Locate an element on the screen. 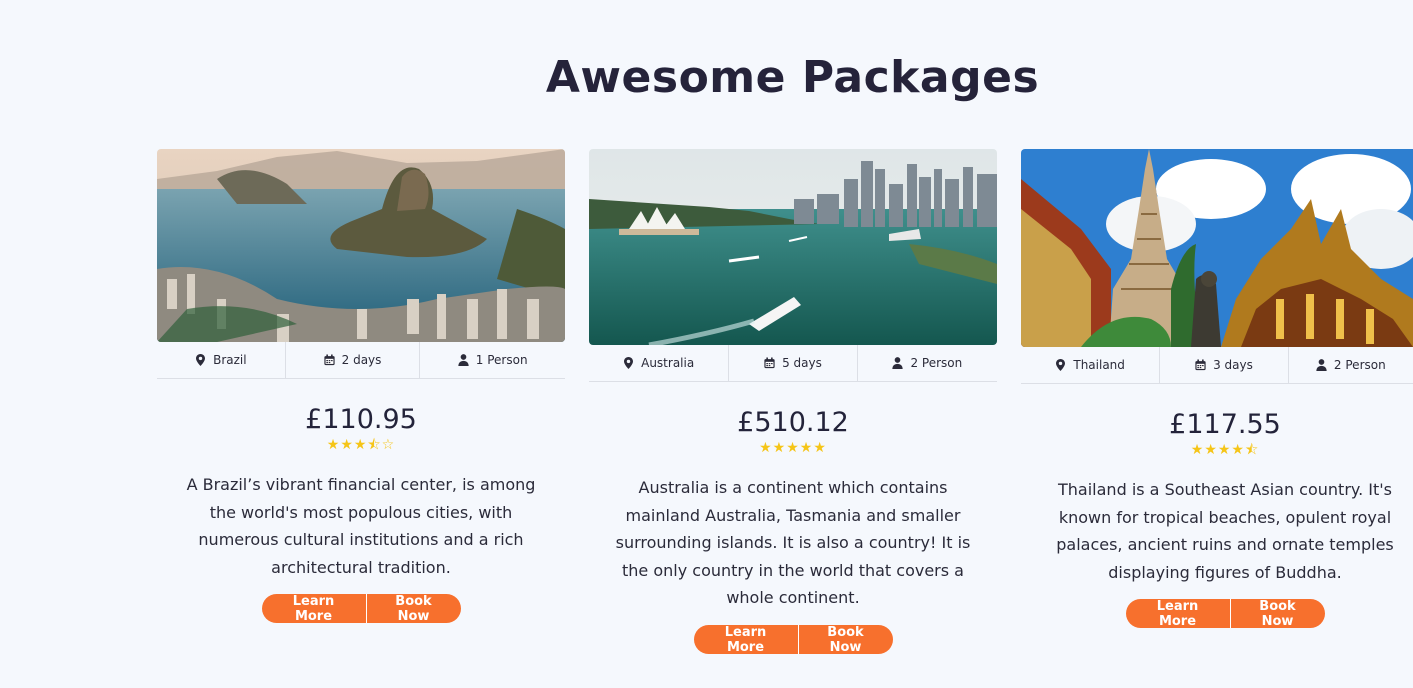 This screenshot has height=688, width=1413. package-meta: Brazil 2 days 1 Person is located at coordinates (361, 360).